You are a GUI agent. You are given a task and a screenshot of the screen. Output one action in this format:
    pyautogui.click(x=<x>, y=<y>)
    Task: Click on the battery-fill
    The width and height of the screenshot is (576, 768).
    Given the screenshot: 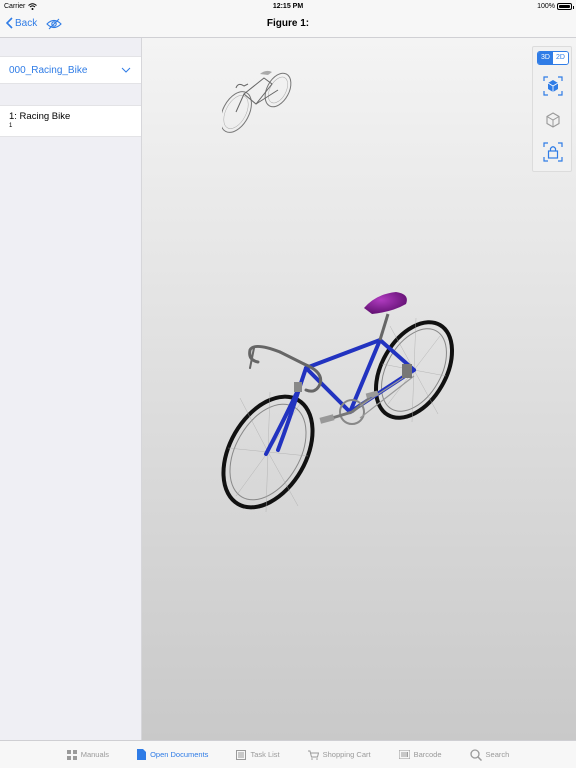 What is the action you would take?
    pyautogui.click(x=564, y=6)
    